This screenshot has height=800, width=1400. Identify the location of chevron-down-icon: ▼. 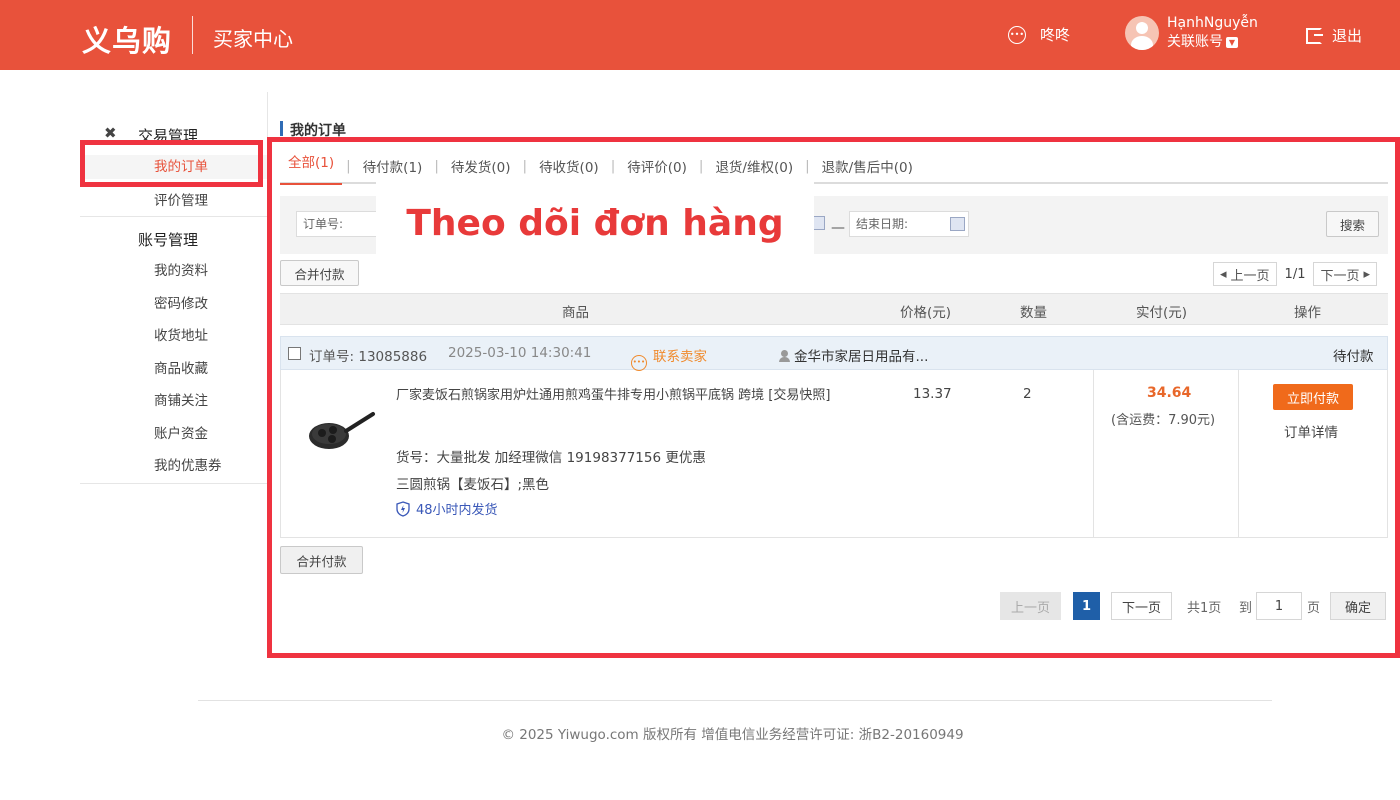
(1232, 42).